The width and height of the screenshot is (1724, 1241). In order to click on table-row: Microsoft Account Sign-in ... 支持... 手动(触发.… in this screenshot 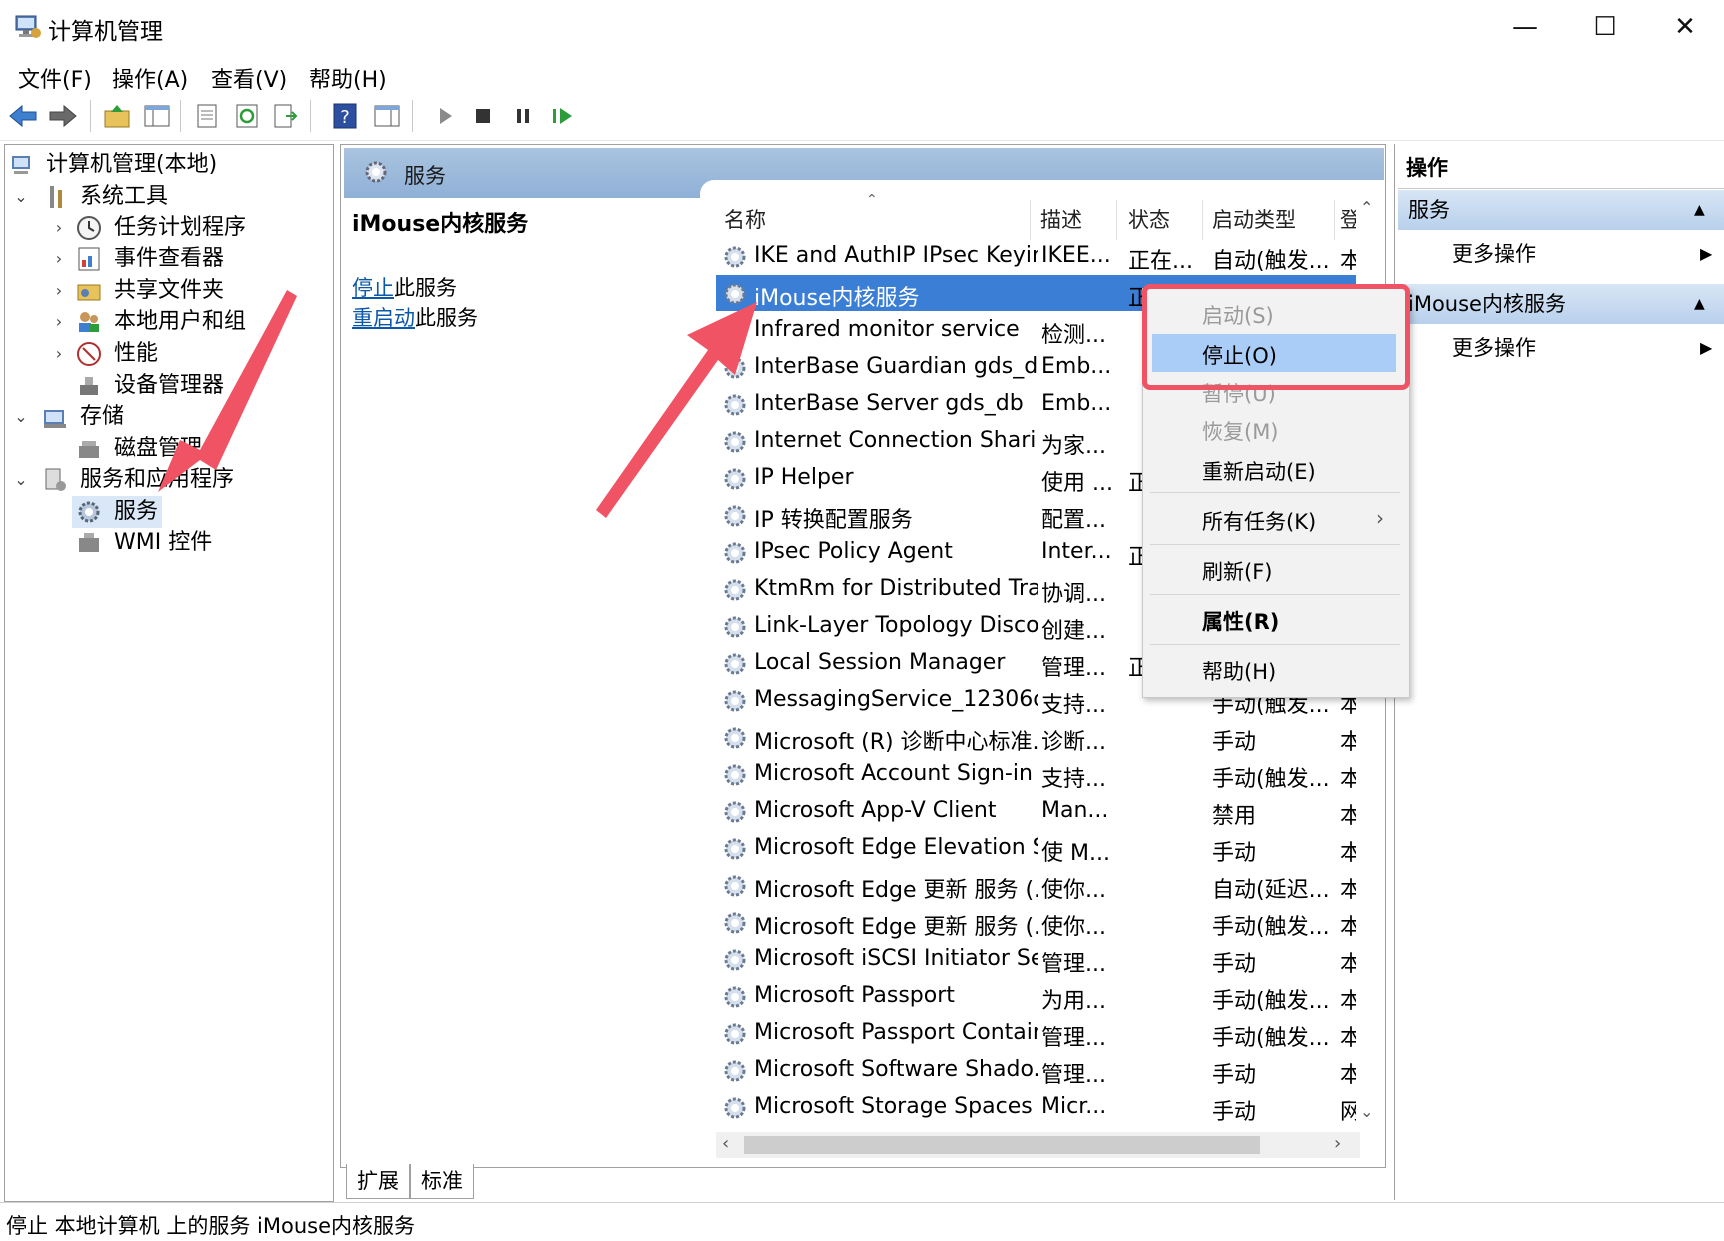, I will do `click(1036, 774)`.